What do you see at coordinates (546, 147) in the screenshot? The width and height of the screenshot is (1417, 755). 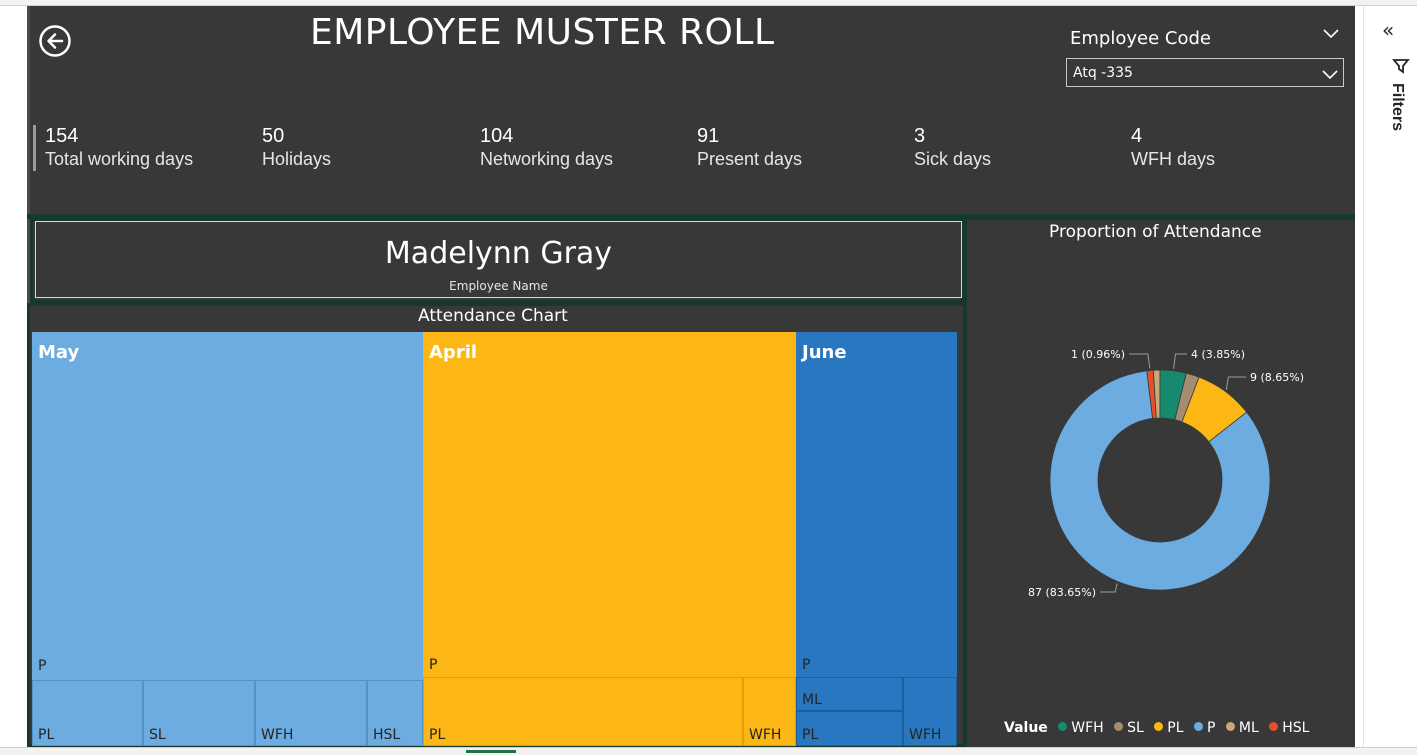 I see `kpi-networking-days: 104 Networking days` at bounding box center [546, 147].